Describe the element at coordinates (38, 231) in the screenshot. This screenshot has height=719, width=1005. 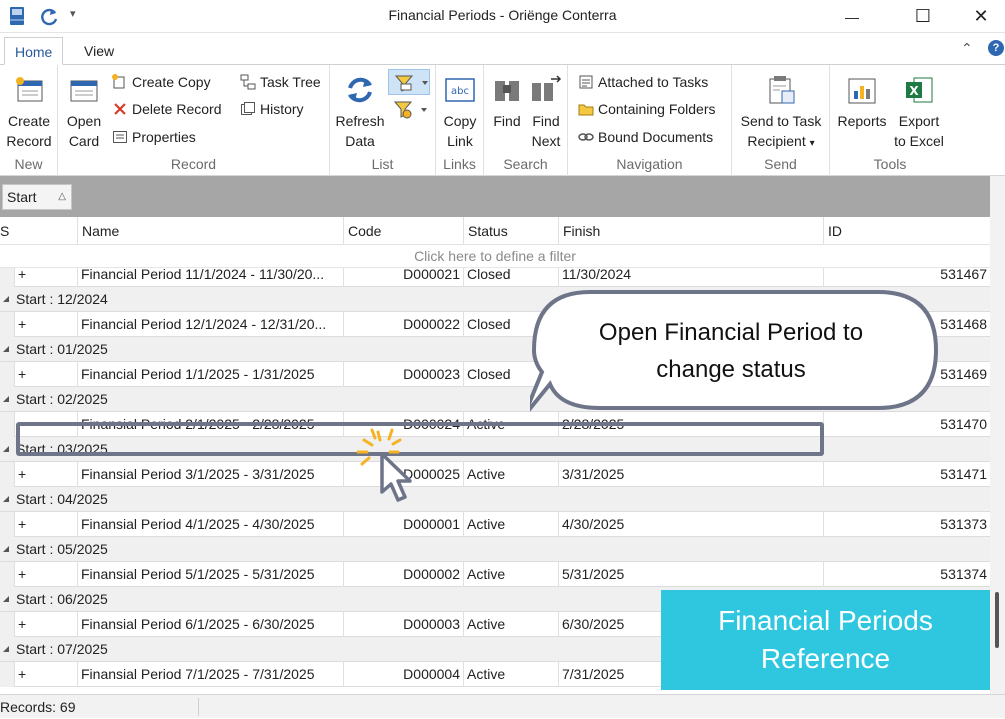
I see `column-header-s: S` at that location.